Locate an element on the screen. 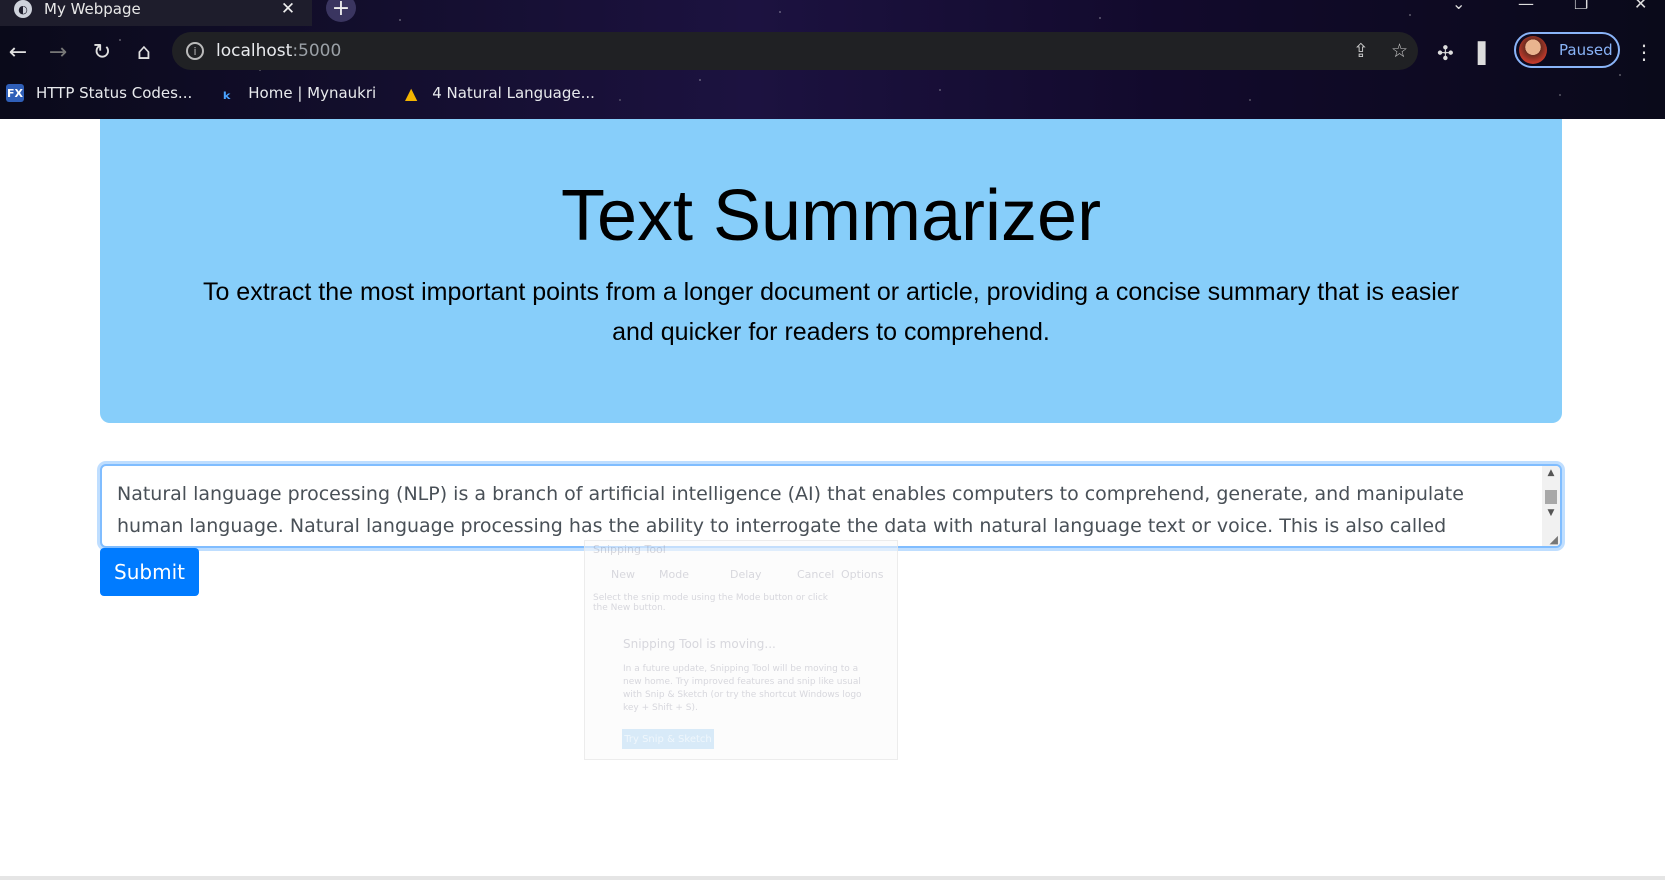  address-bar: i localhost :5000 ⇪ ☆ is located at coordinates (795, 51).